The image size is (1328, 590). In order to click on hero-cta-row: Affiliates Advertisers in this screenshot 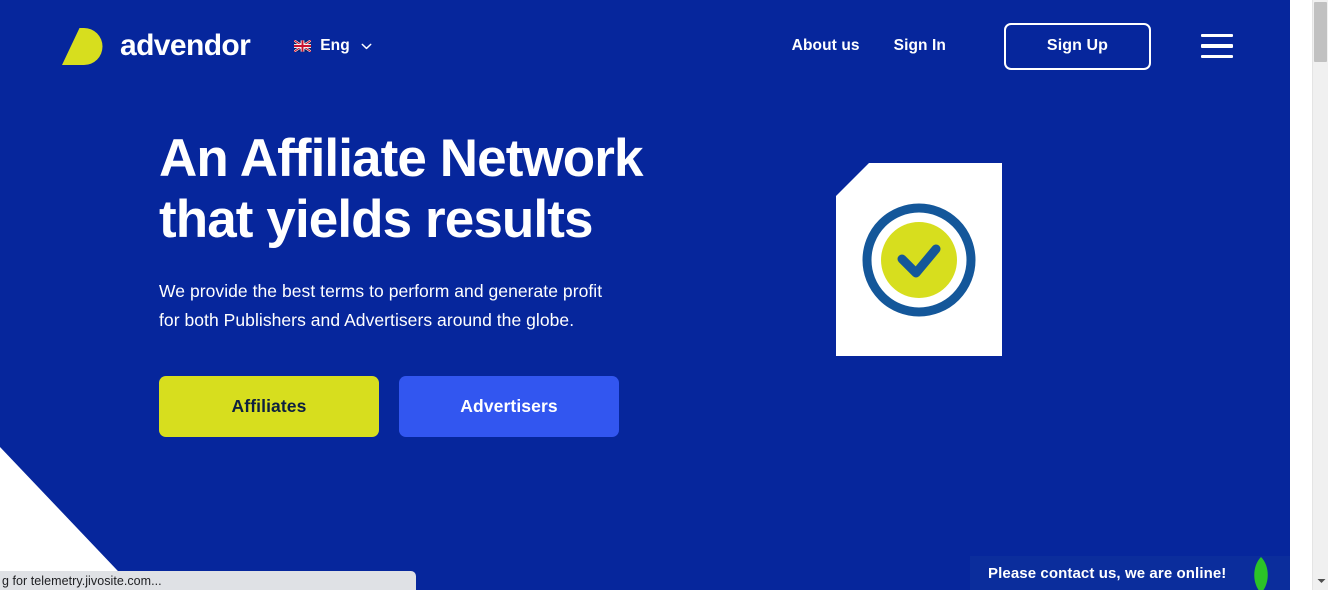, I will do `click(389, 406)`.